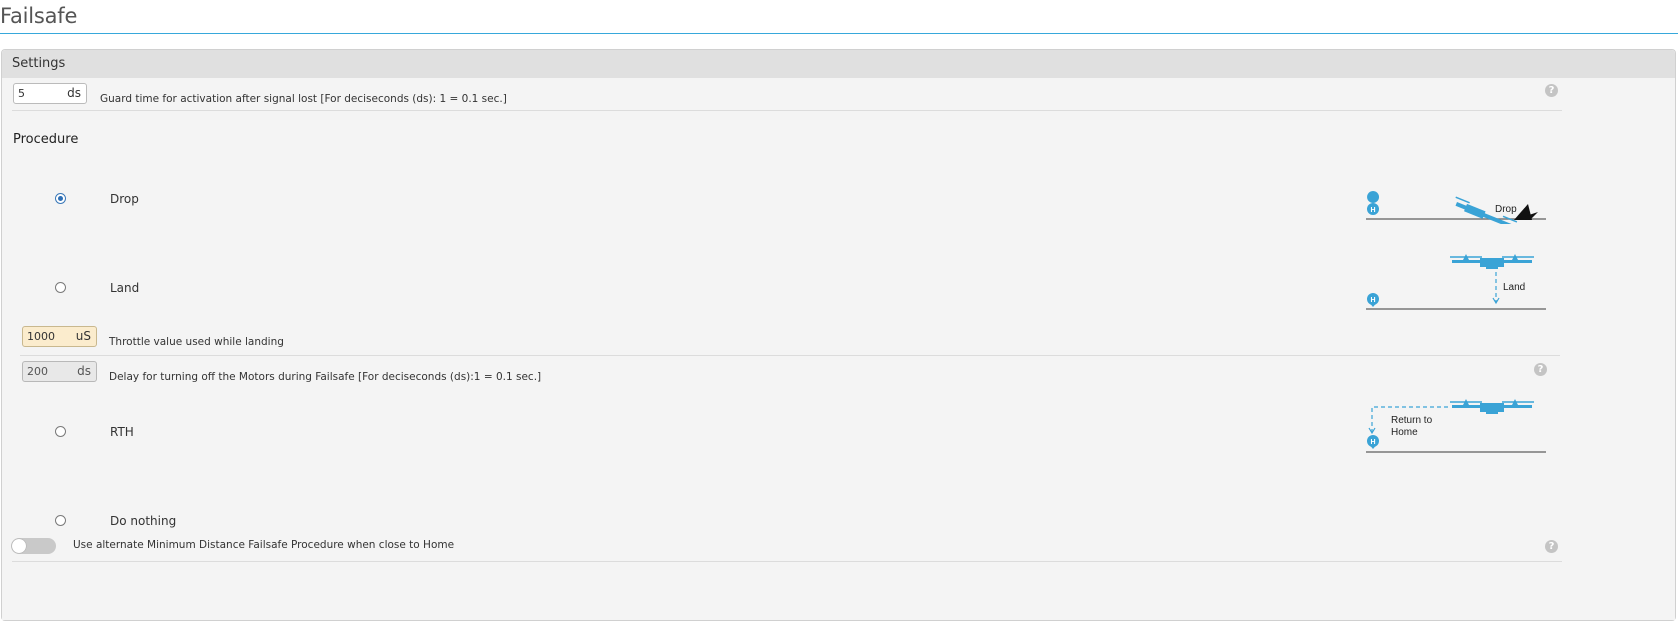 Image resolution: width=1678 pixels, height=624 pixels. Describe the element at coordinates (60, 520) in the screenshot. I see `do-nothing-radio` at that location.